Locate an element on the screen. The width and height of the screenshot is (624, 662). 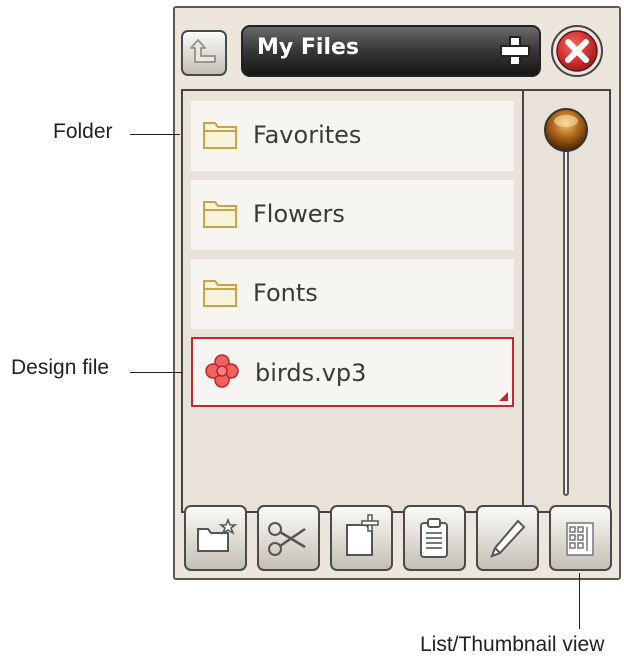
list-item-label: Favorites is located at coordinates (307, 135).